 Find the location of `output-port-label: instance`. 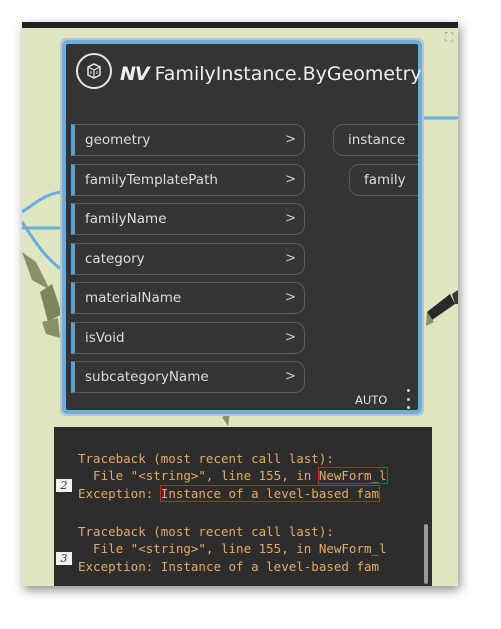

output-port-label: instance is located at coordinates (377, 140).